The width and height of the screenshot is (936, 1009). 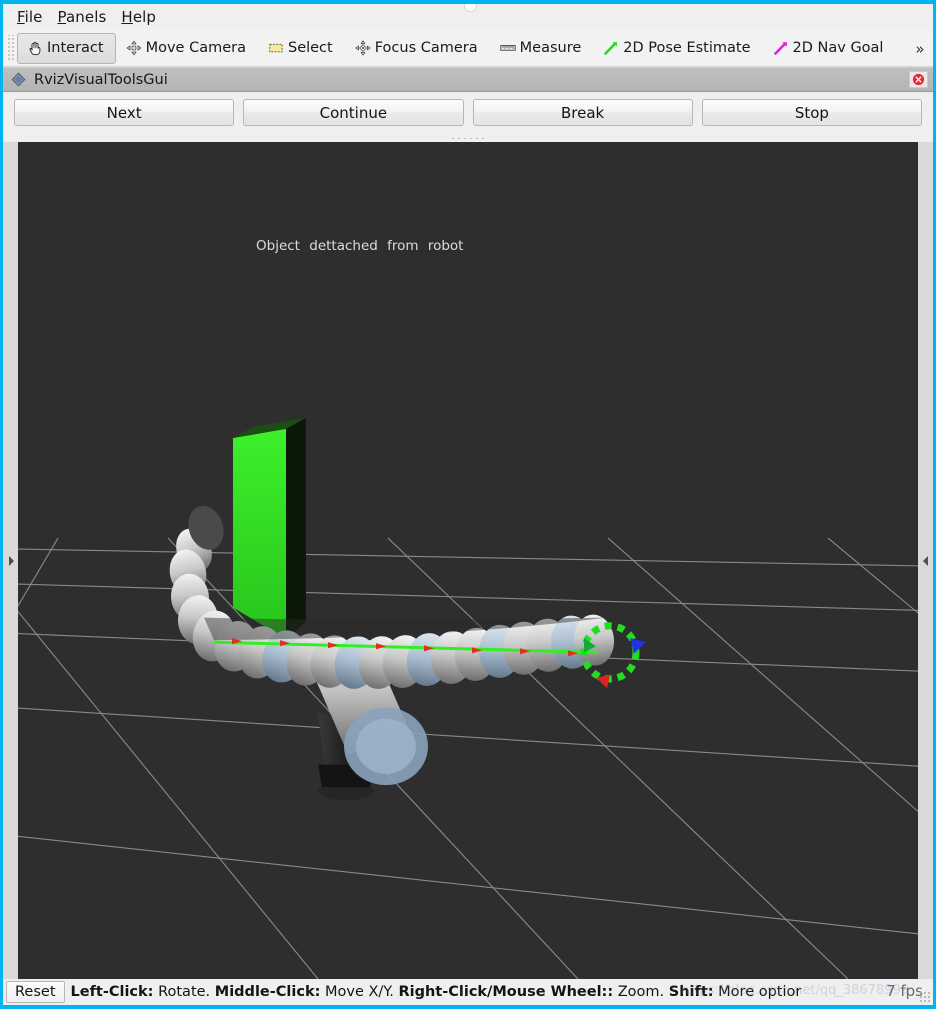 What do you see at coordinates (310, 48) in the screenshot?
I see `tool-select-label: Select` at bounding box center [310, 48].